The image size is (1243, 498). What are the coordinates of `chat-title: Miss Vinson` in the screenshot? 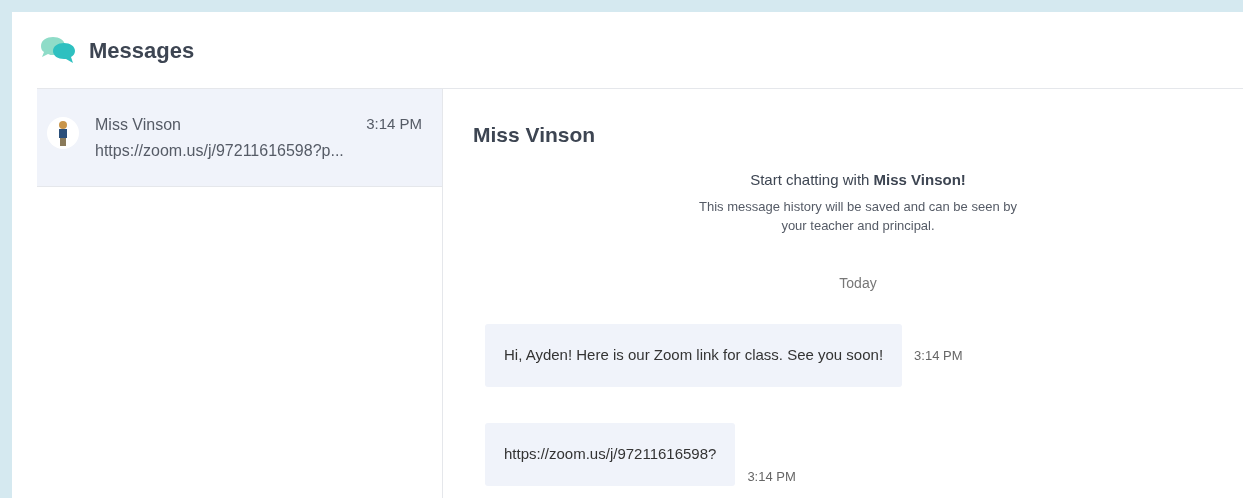 It's located at (535, 135).